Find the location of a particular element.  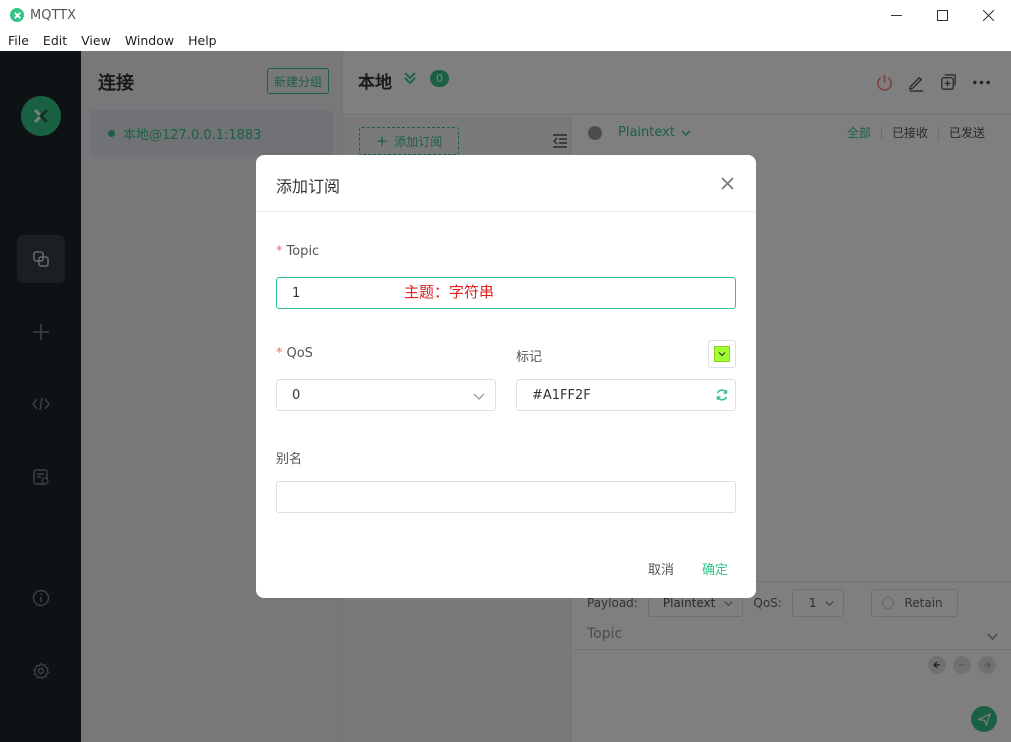

alias-input is located at coordinates (506, 497).